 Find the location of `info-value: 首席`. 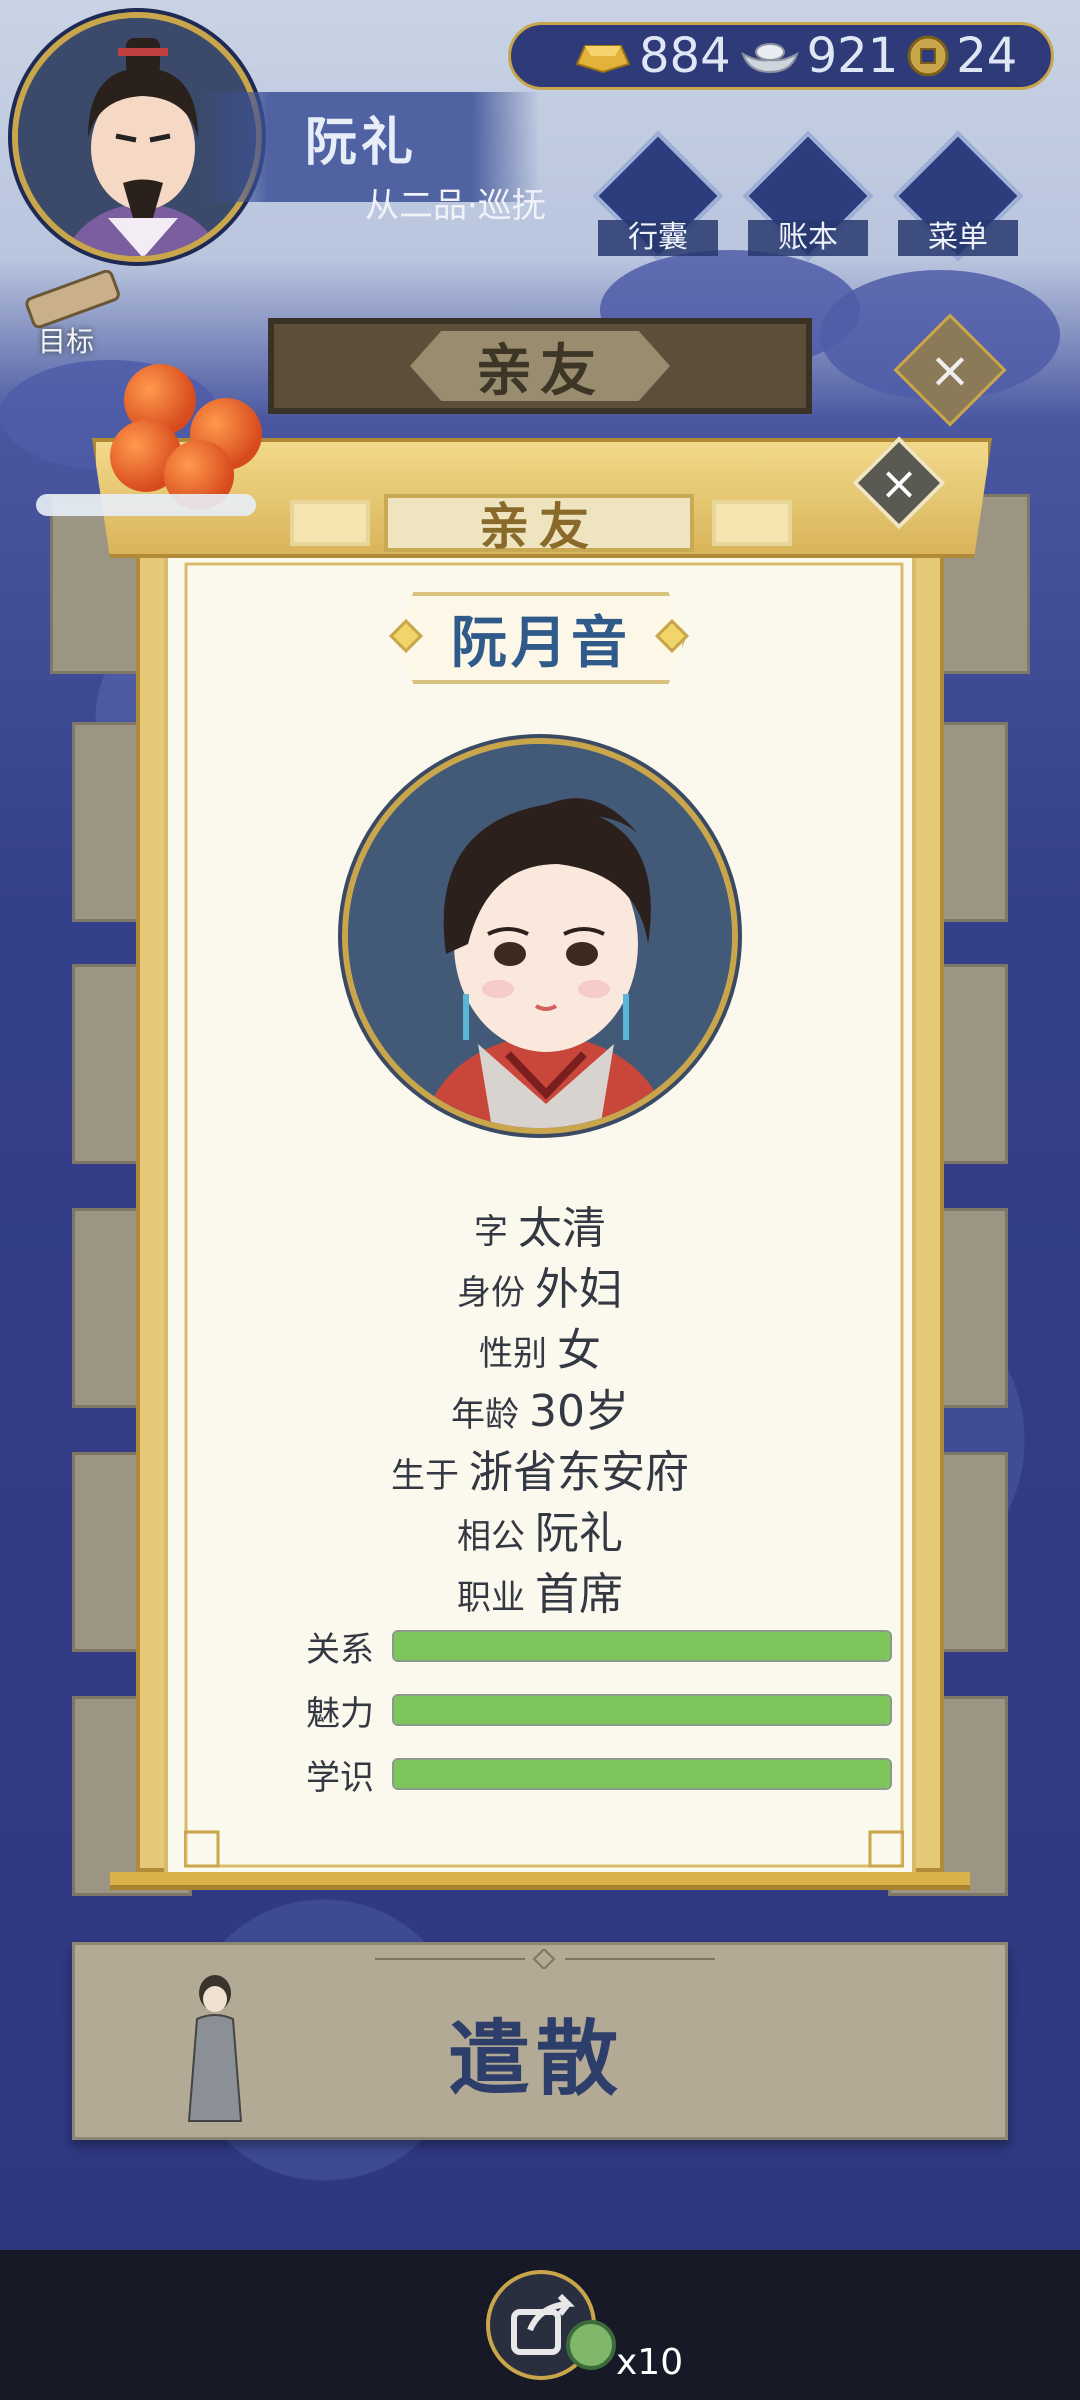

info-value: 首席 is located at coordinates (579, 1594).